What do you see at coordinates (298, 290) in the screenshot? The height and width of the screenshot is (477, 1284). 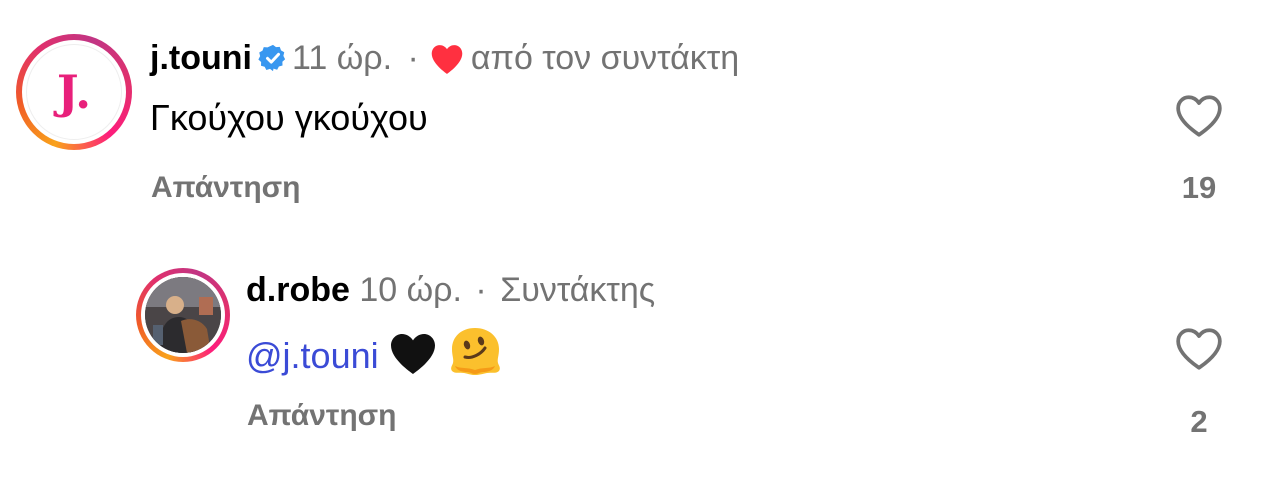 I see `username: d.robe` at bounding box center [298, 290].